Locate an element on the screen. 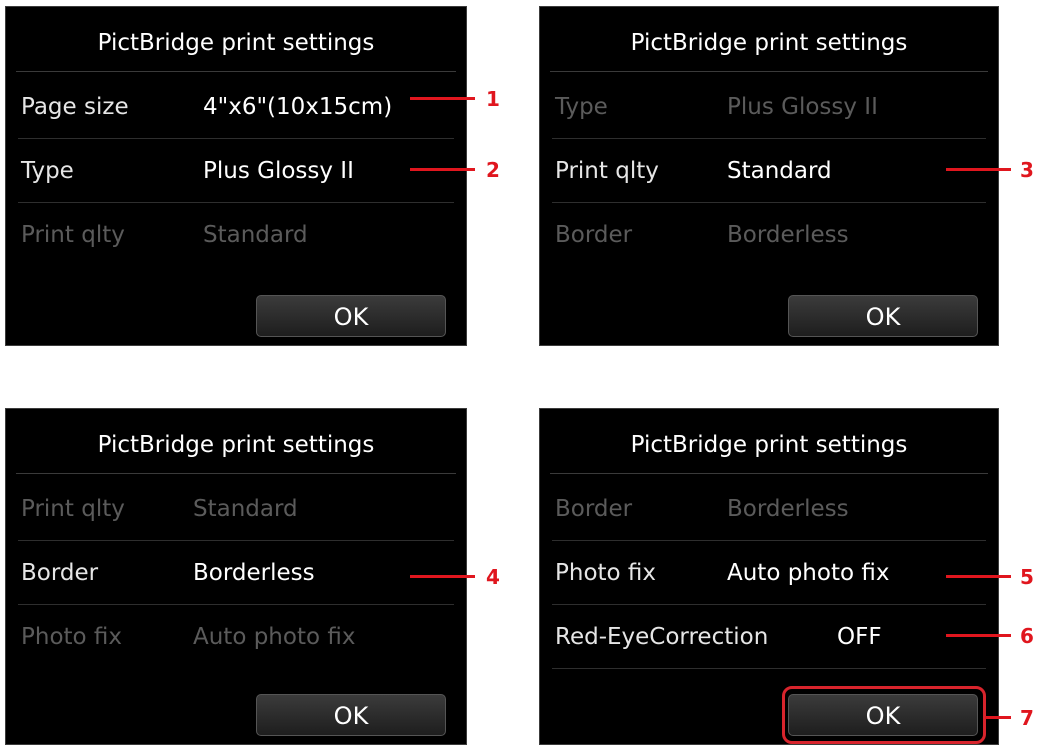  setting-row-page-size: Page size 4"x6"(10x15cm) is located at coordinates (236, 107).